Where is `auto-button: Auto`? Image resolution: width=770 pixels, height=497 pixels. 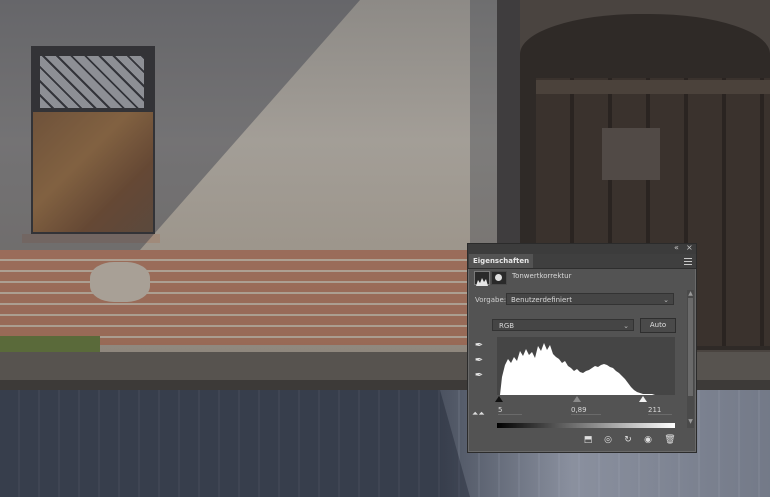
auto-button: Auto is located at coordinates (658, 325).